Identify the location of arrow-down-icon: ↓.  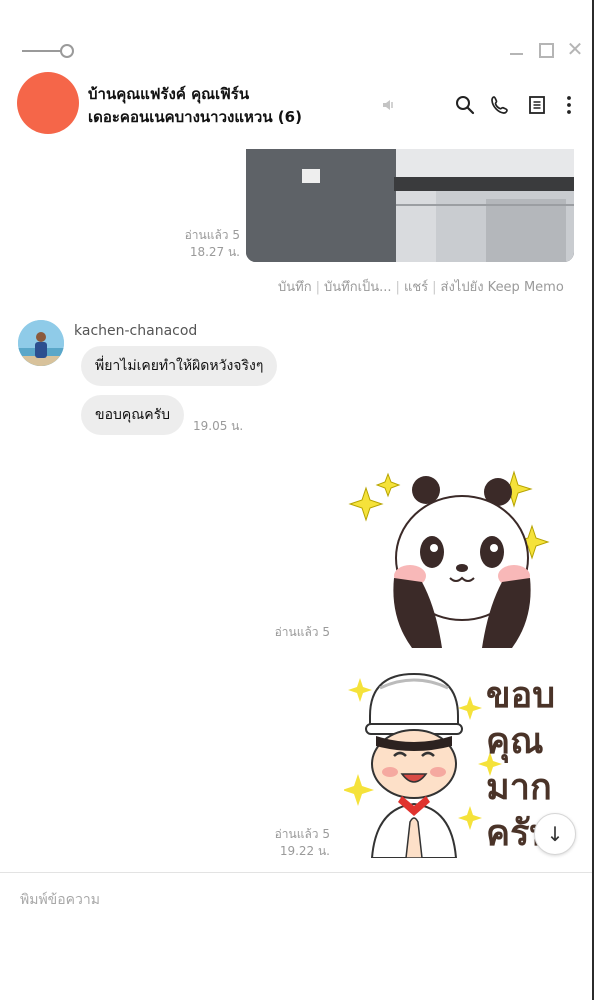
(555, 834).